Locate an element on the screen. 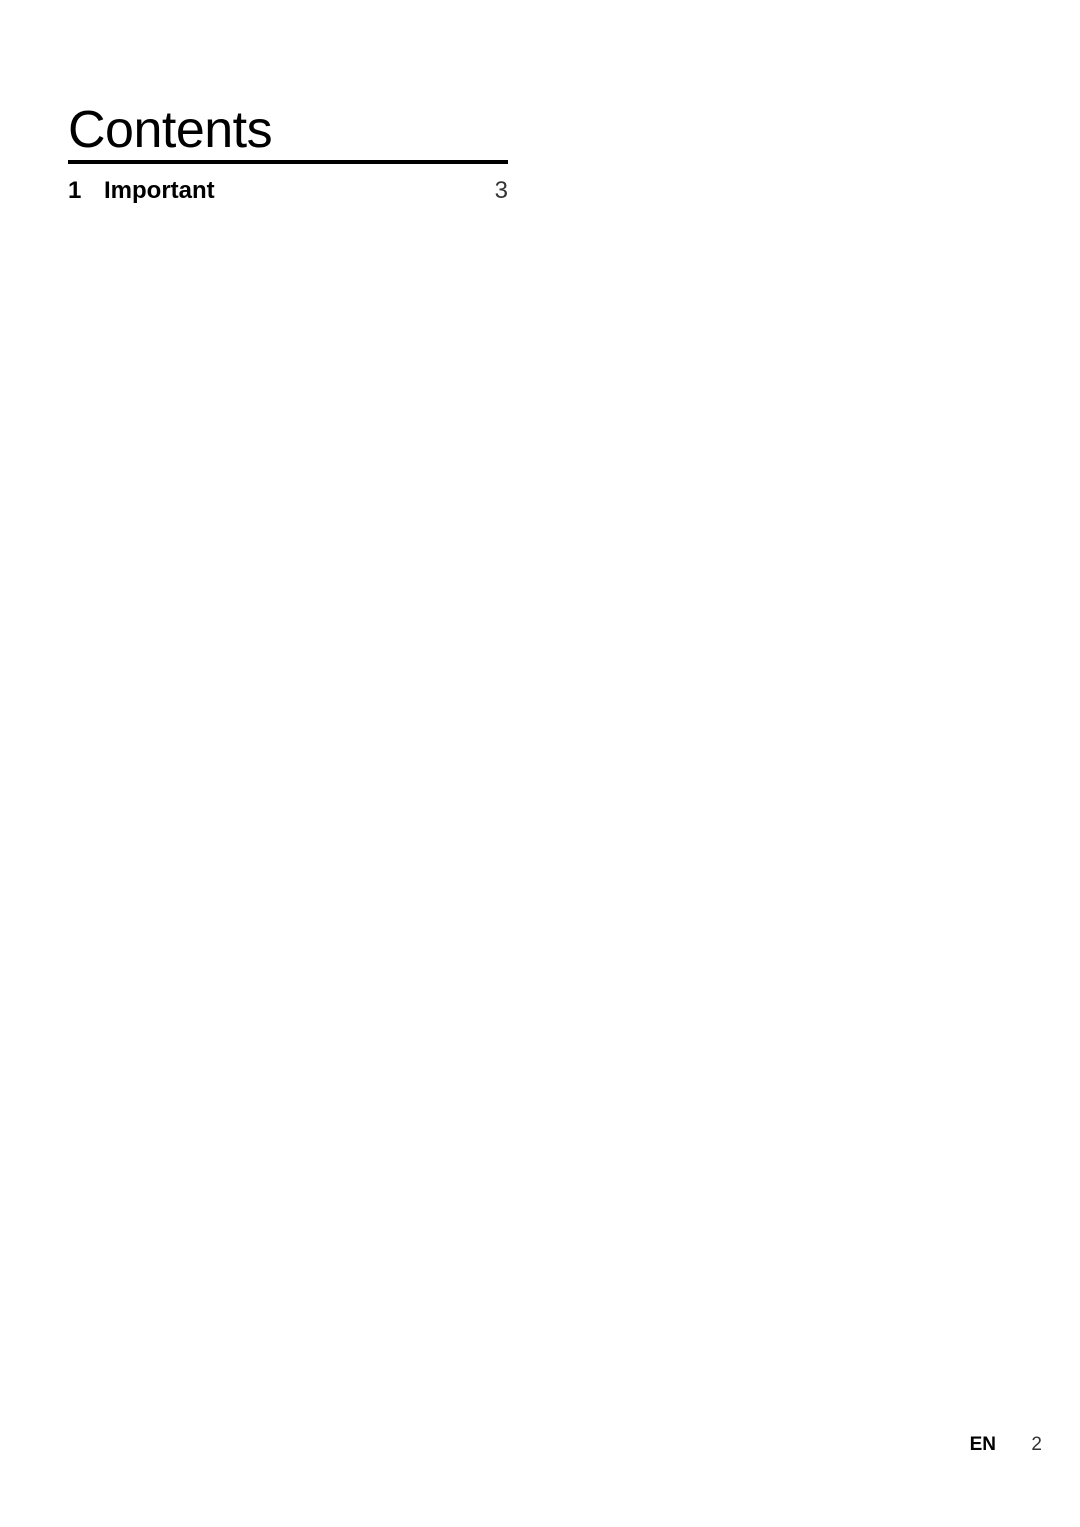 The width and height of the screenshot is (1080, 1527). page-title: Contents is located at coordinates (170, 129).